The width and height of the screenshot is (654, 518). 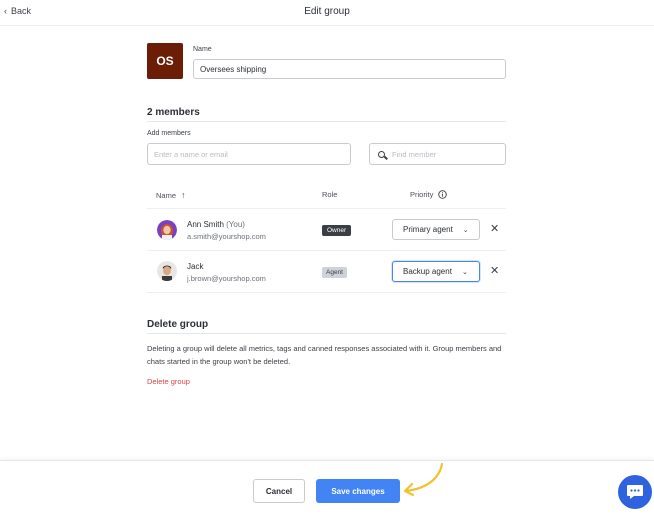 What do you see at coordinates (422, 194) in the screenshot?
I see `column-priority-label: Priority` at bounding box center [422, 194].